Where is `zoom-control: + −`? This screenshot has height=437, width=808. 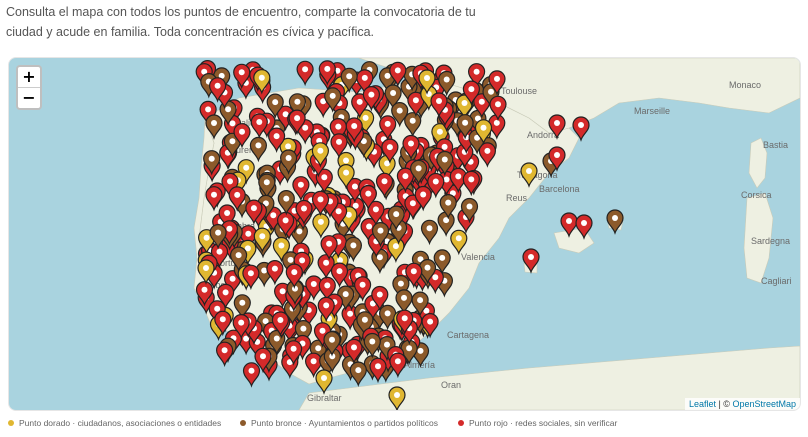
zoom-control: + − is located at coordinates (29, 87).